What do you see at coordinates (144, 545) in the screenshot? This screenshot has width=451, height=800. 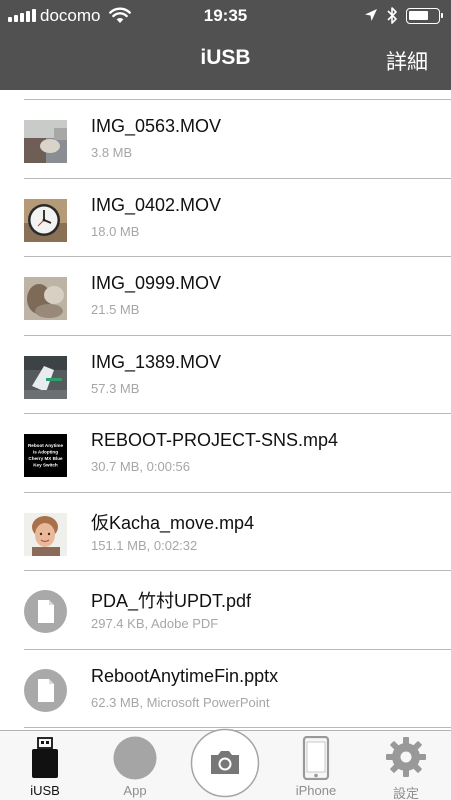 I see `file-meta: 151.1 MB, 0:02:32` at bounding box center [144, 545].